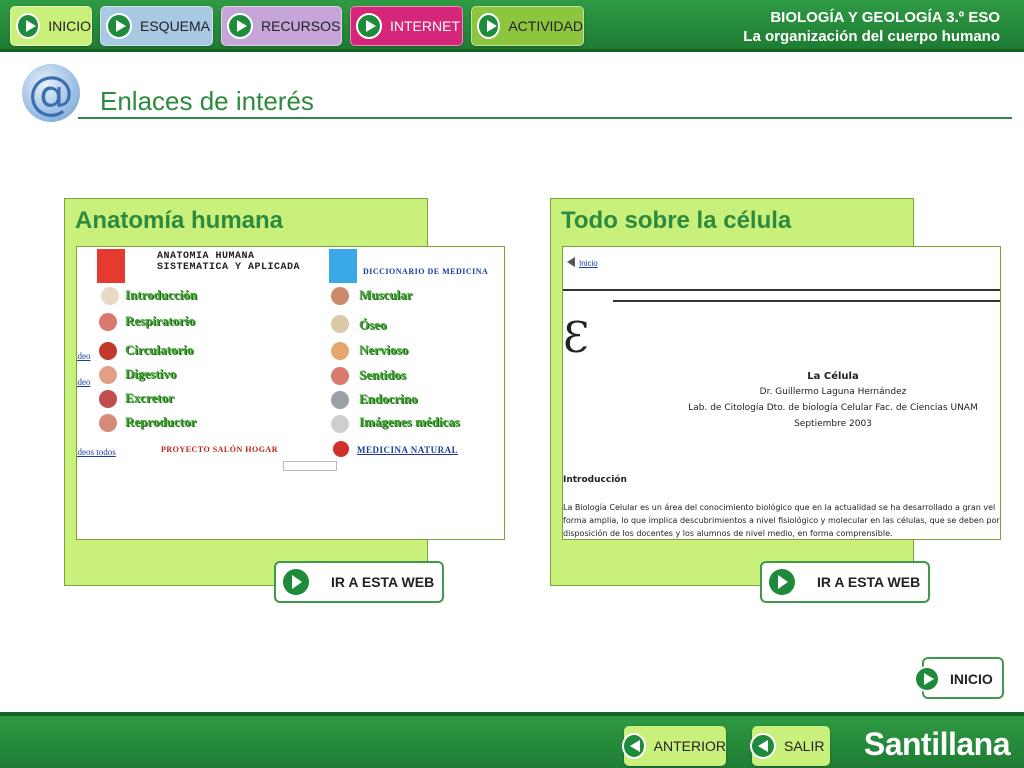 Image resolution: width=1024 pixels, height=768 pixels. I want to click on title-divider, so click(545, 118).